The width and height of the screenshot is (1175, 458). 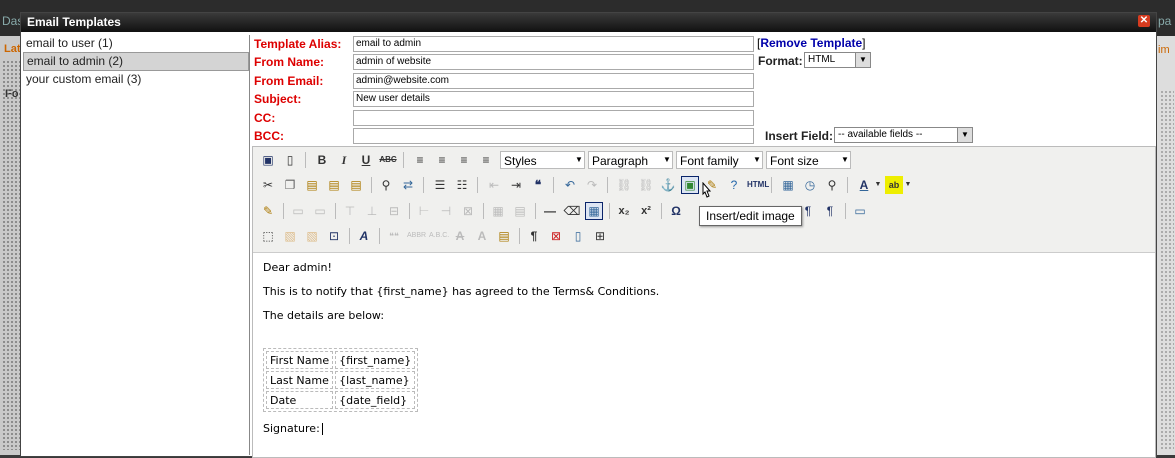 I want to click on format-select: HTML ▼, so click(x=837, y=60).